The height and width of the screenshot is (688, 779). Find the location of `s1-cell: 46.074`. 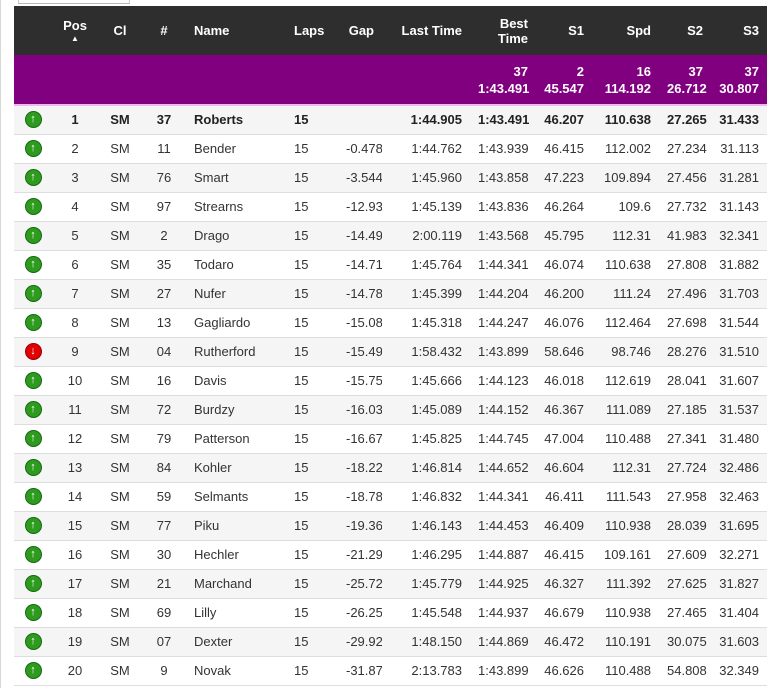

s1-cell: 46.074 is located at coordinates (564, 265).